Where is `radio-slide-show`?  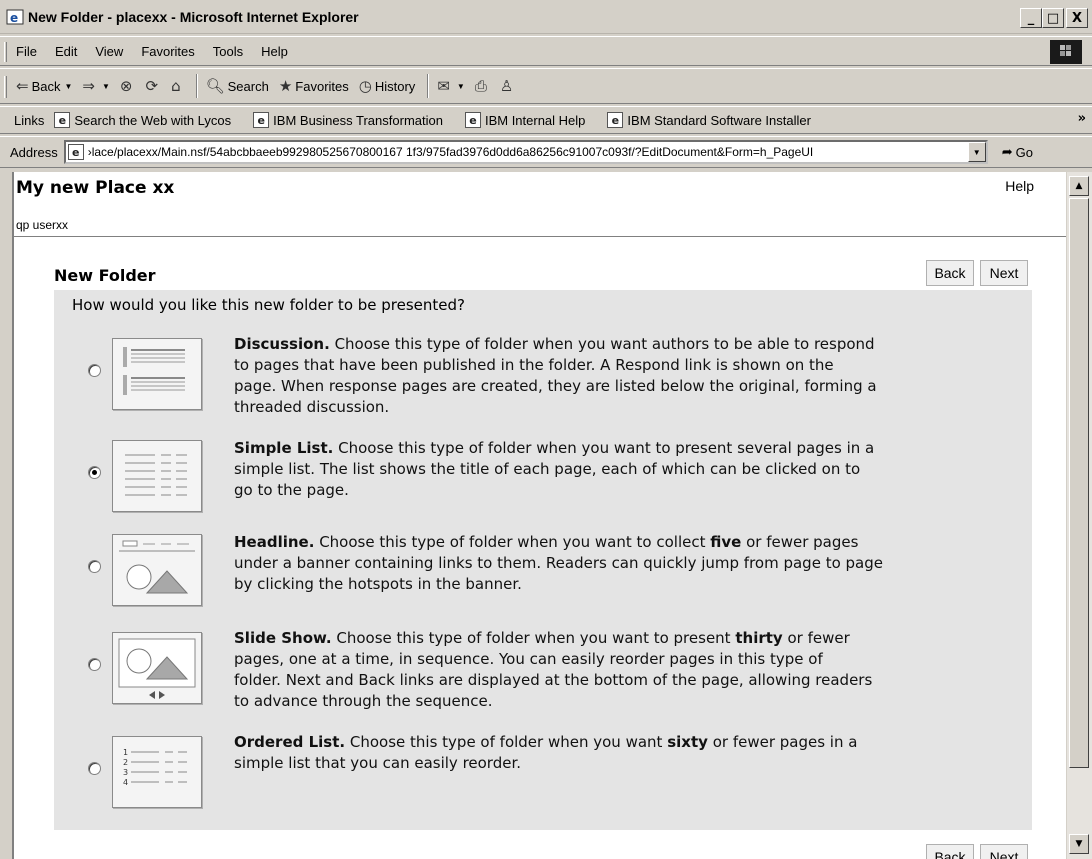 radio-slide-show is located at coordinates (94, 664).